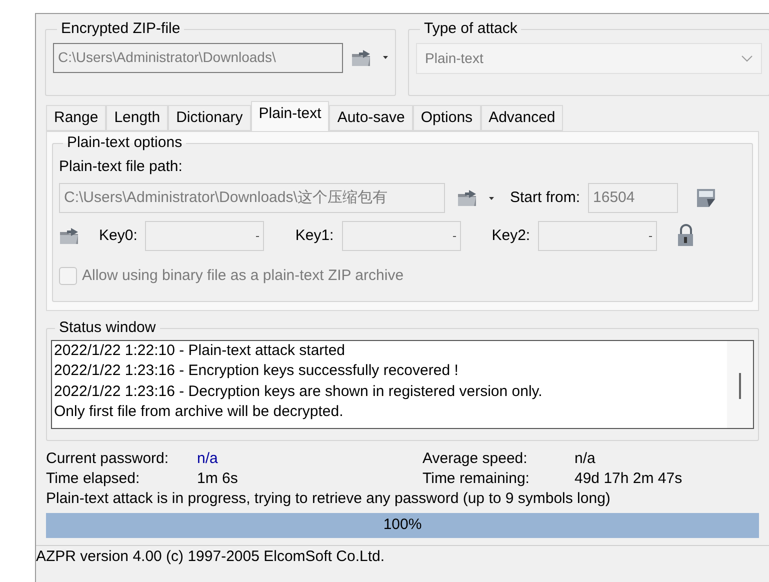 This screenshot has width=769, height=582. Describe the element at coordinates (328, 499) in the screenshot. I see `progress-message: Plain-text attack is in progress, trying to retrieve any password (up to 9 symbols long)` at that location.